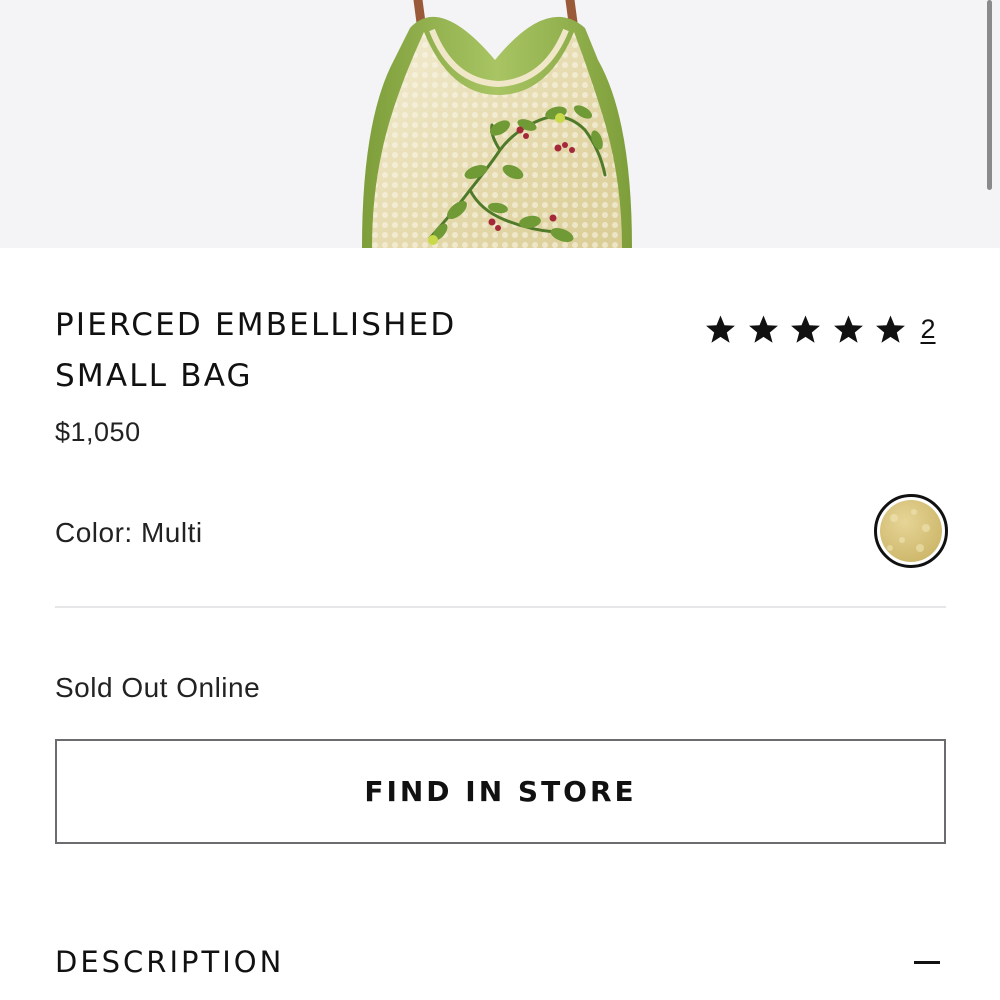 The image size is (1000, 1000). I want to click on review-count-link: 2, so click(928, 329).